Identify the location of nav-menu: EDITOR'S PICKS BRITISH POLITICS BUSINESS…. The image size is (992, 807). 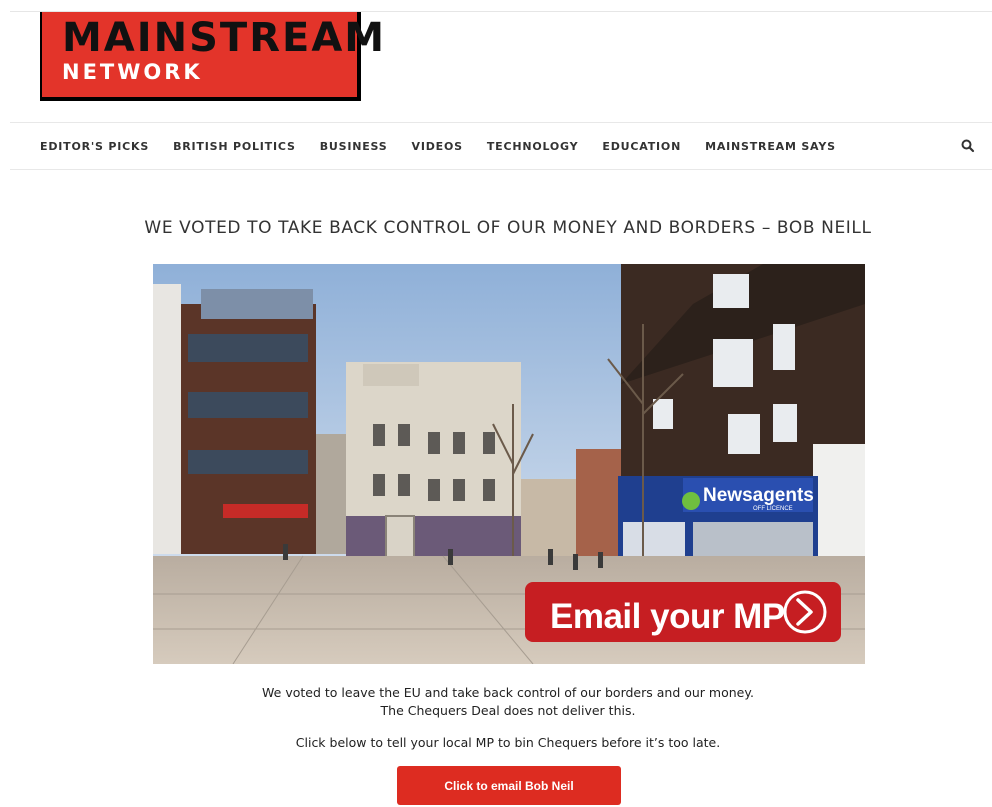
(450, 146).